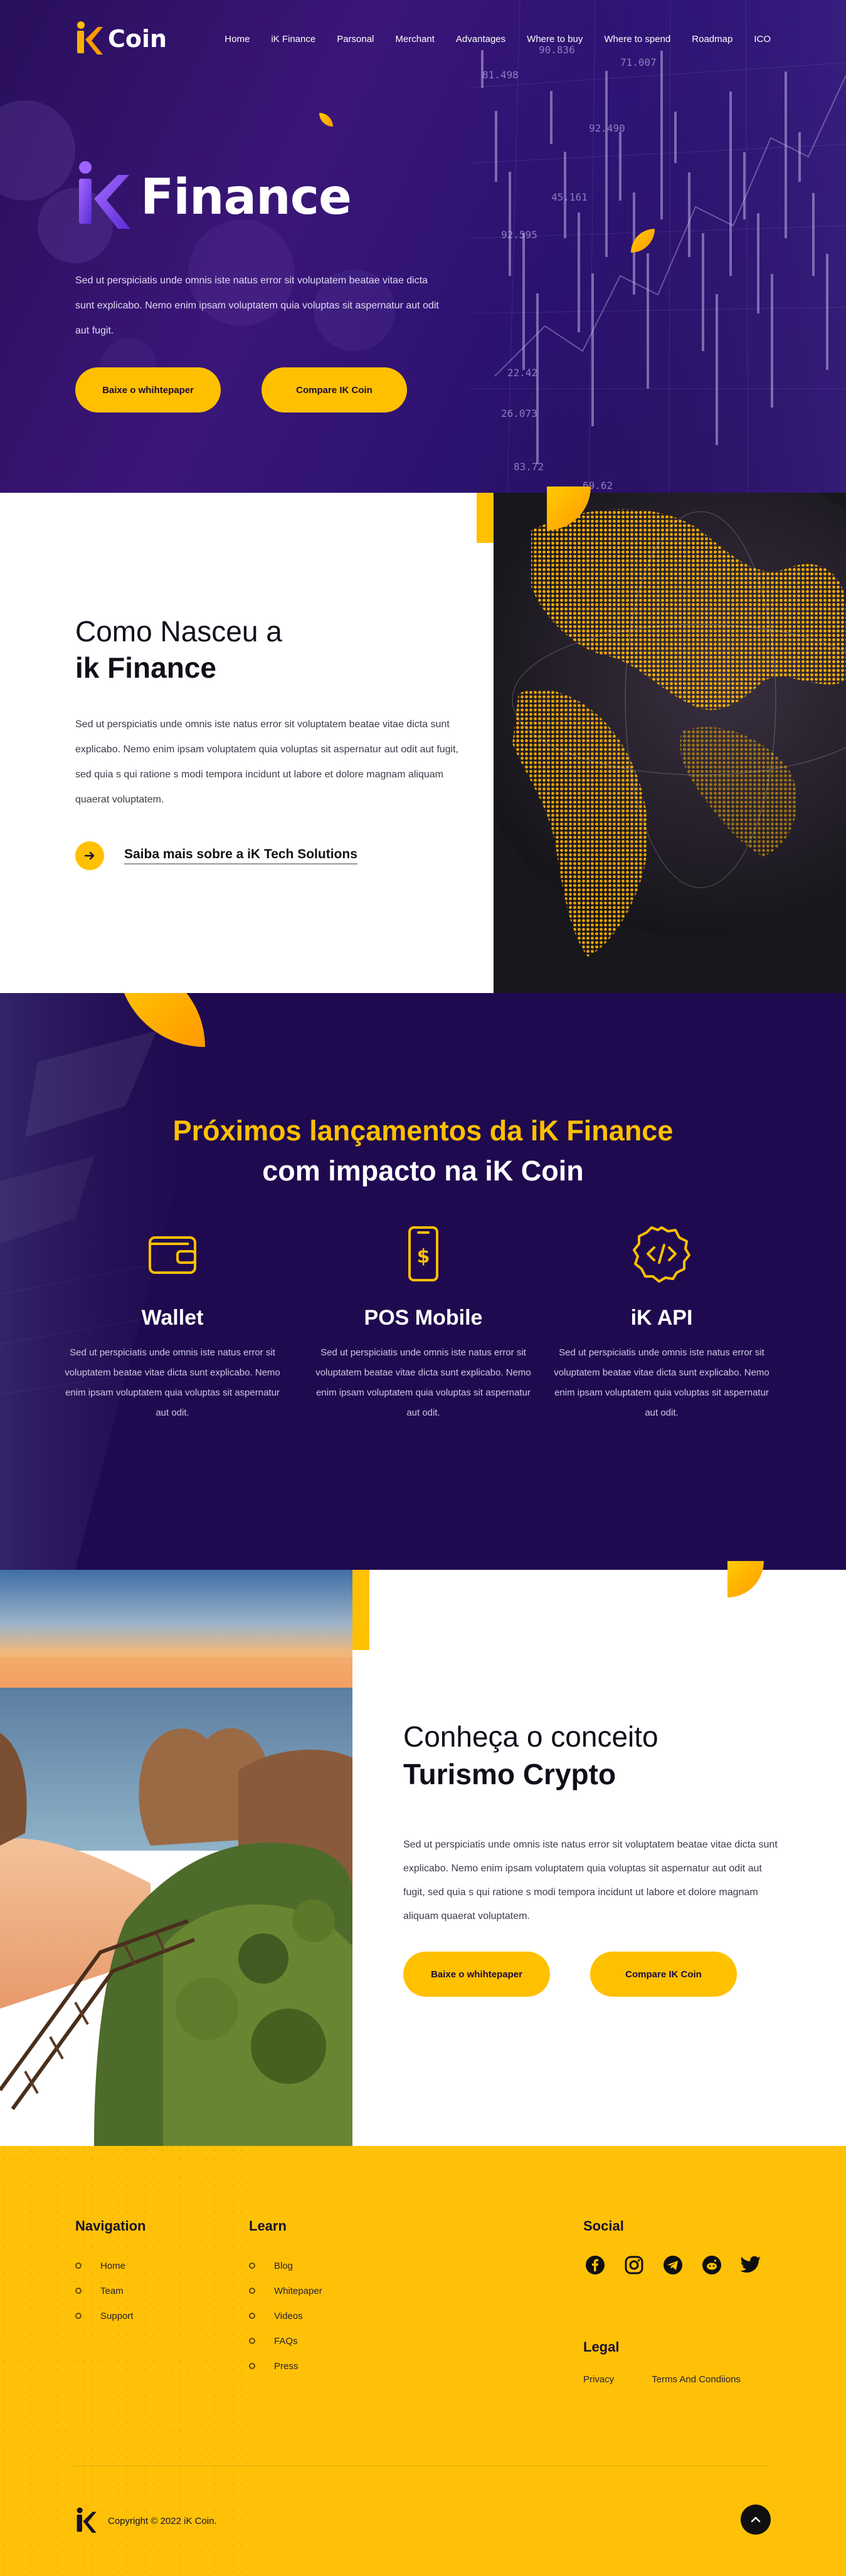 The width and height of the screenshot is (846, 2576). What do you see at coordinates (673, 2247) in the screenshot?
I see `footer-social: Social` at bounding box center [673, 2247].